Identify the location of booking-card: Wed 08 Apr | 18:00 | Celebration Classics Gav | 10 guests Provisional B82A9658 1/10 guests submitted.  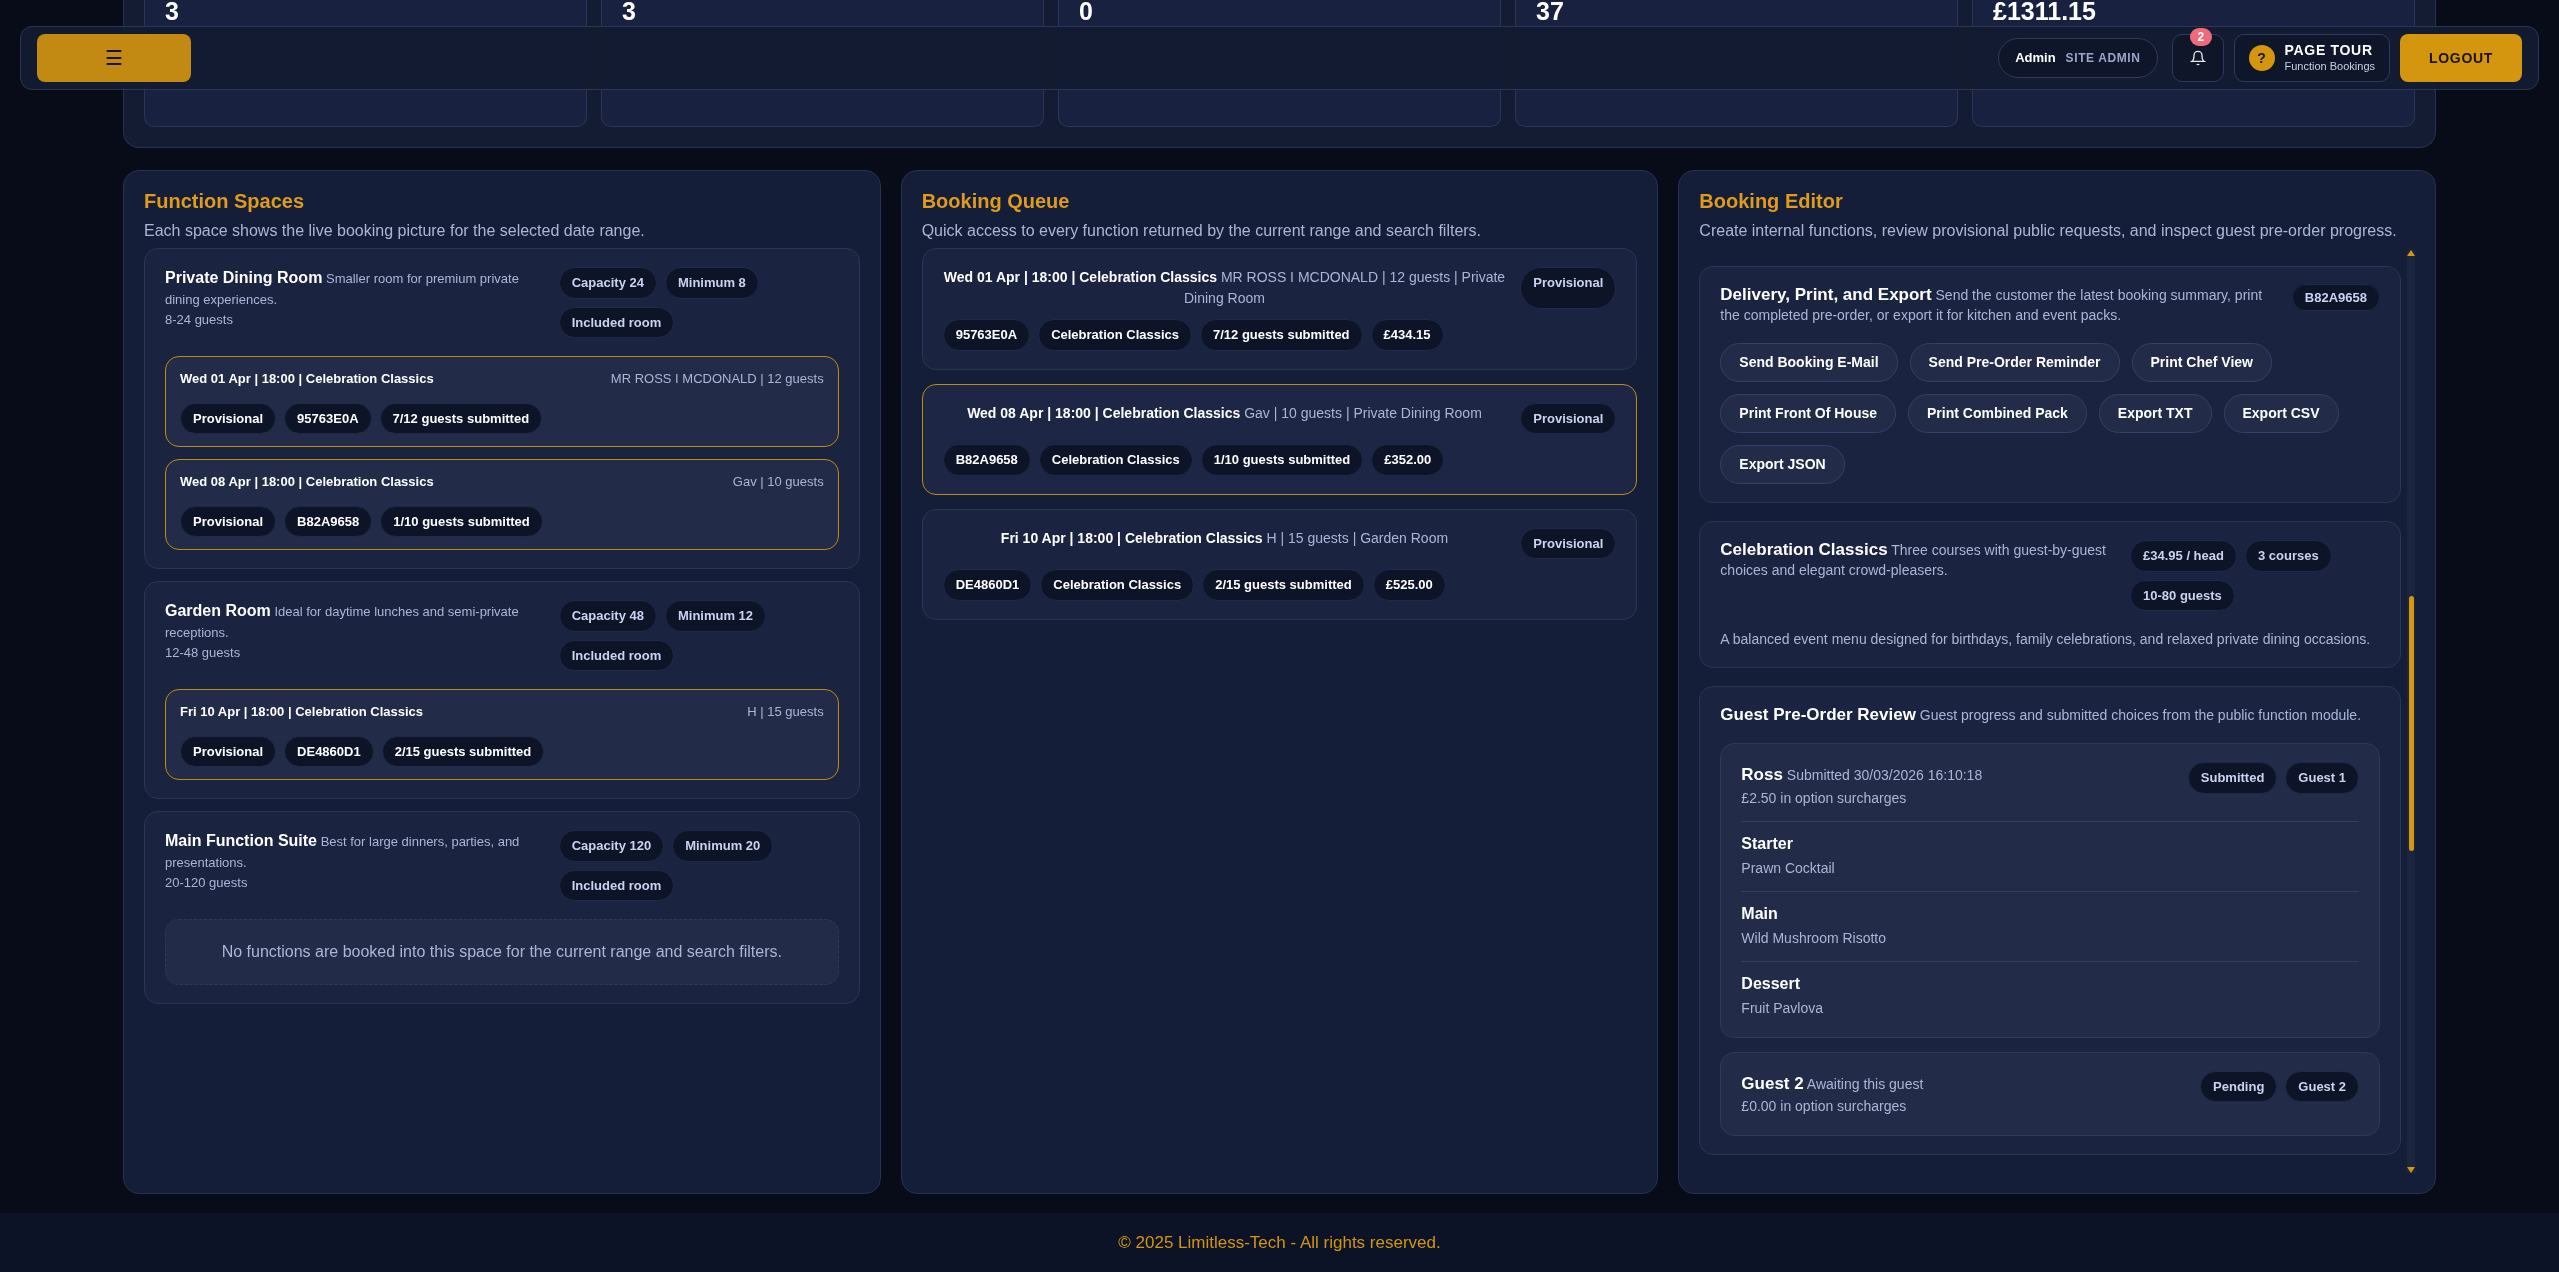
(502, 504).